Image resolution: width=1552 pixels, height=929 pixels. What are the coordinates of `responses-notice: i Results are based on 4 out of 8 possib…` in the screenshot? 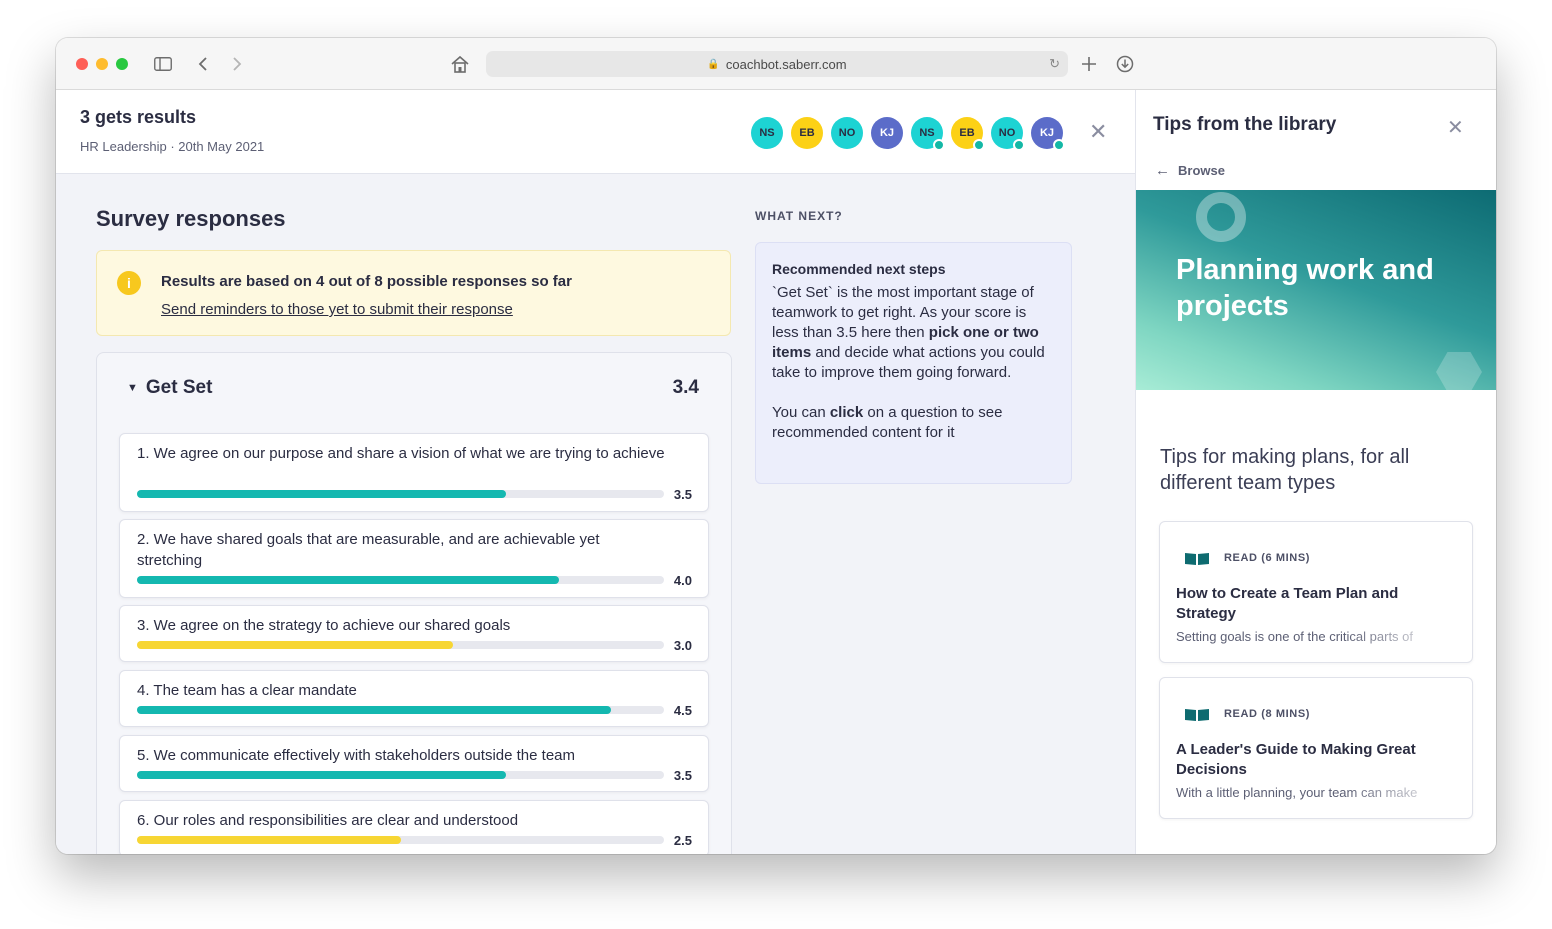 It's located at (413, 293).